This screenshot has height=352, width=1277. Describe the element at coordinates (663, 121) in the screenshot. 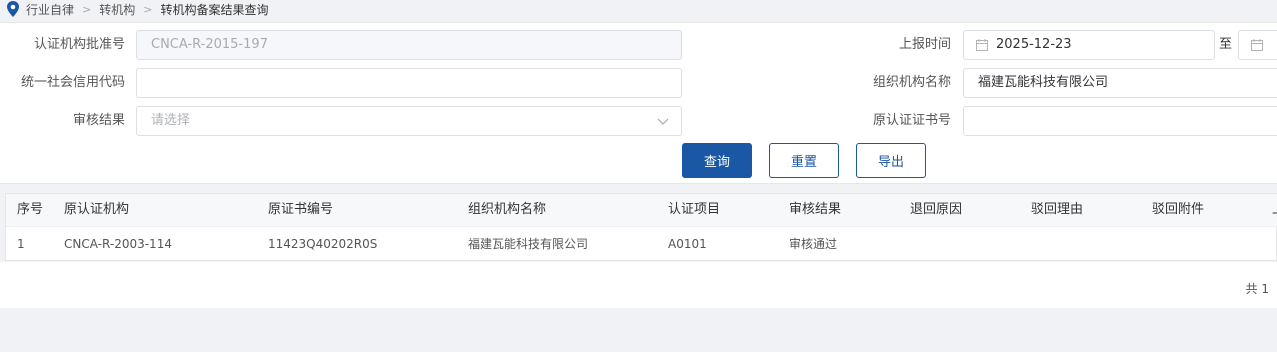

I see `chevron-down-icon` at that location.